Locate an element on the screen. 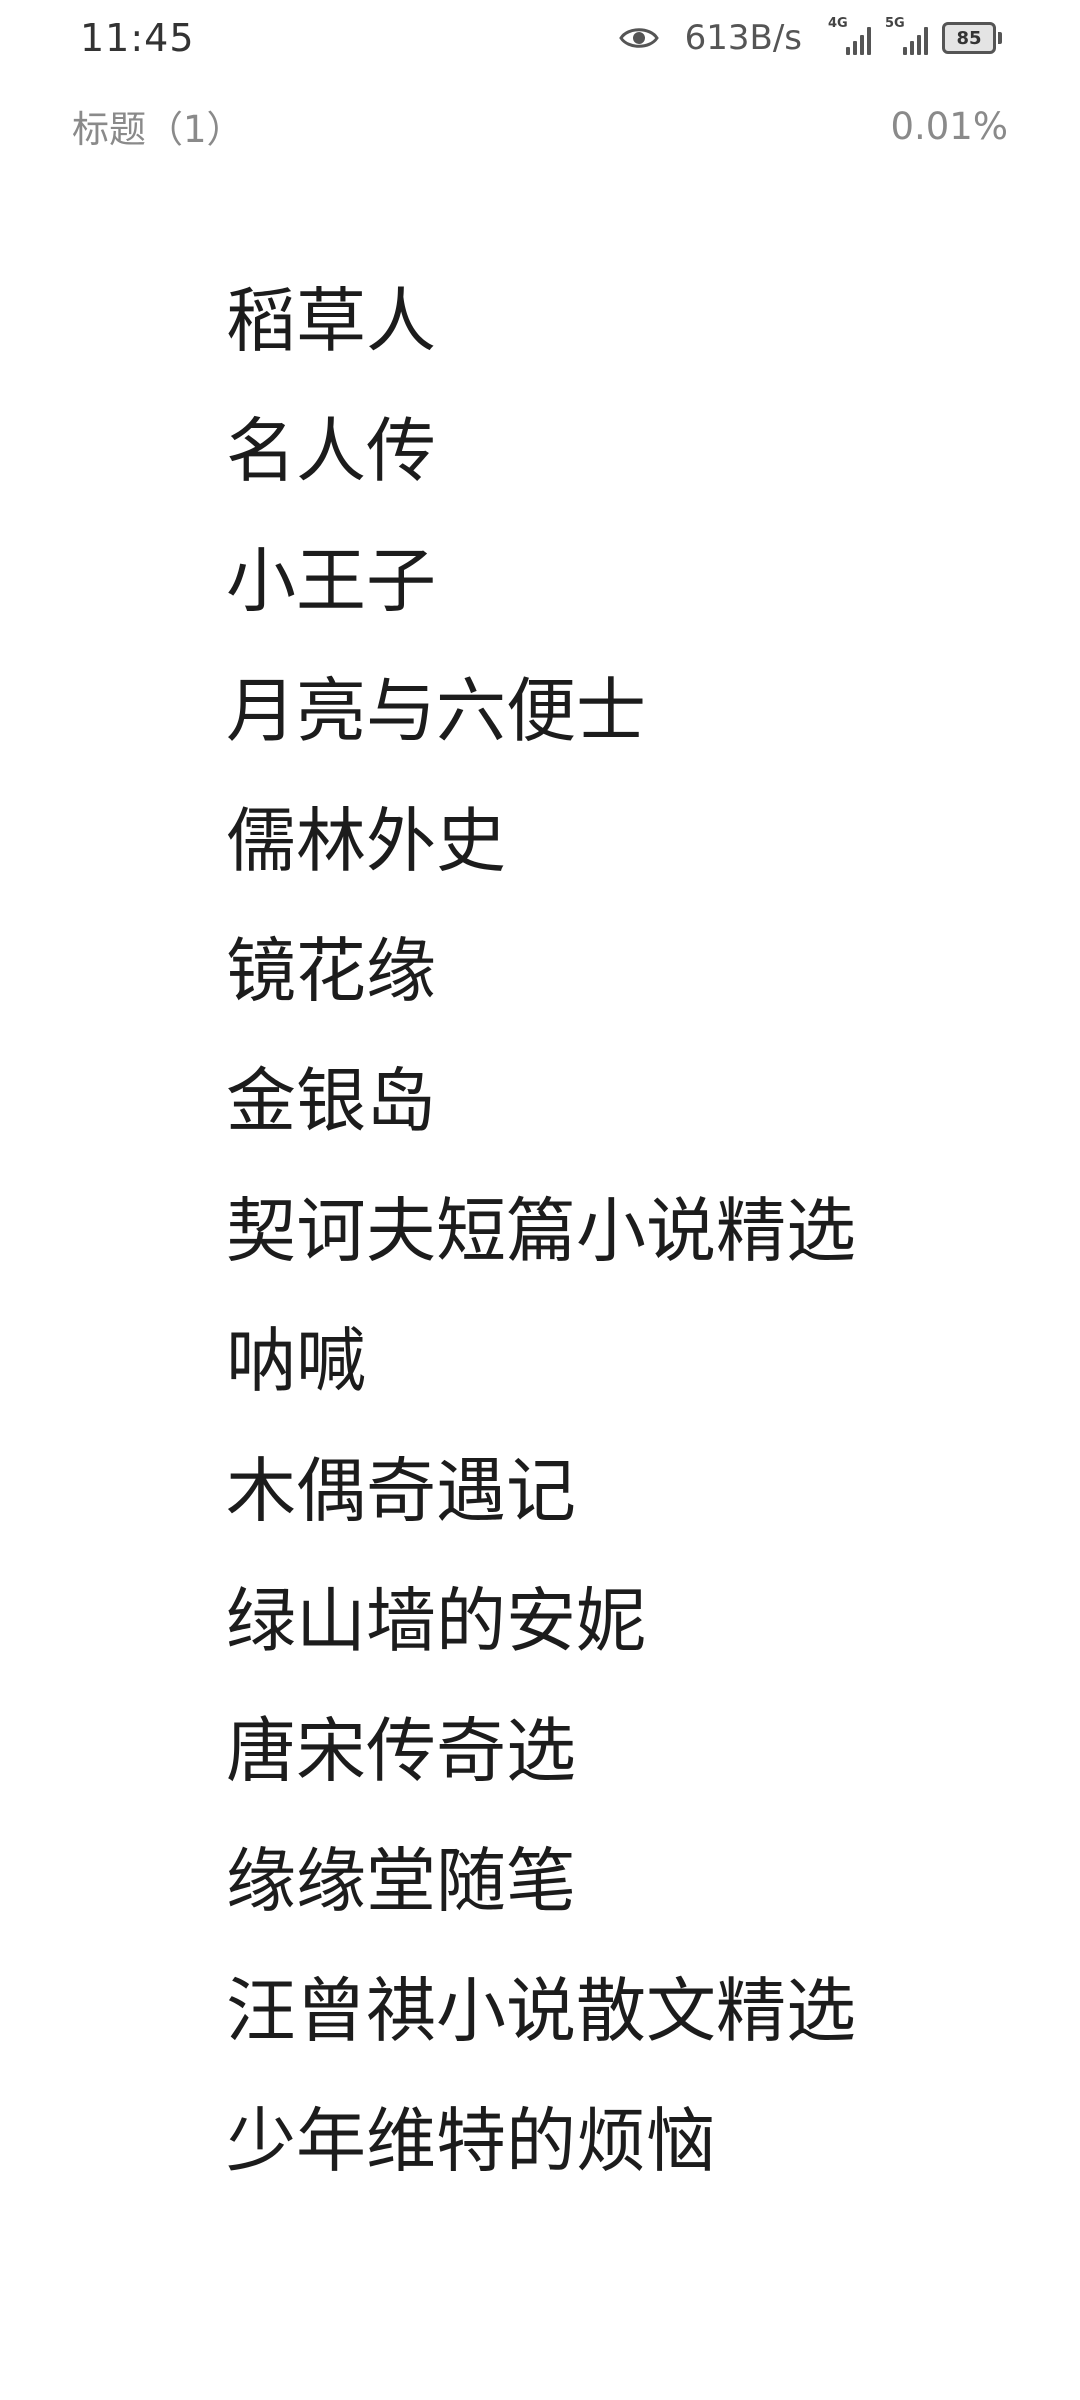 This screenshot has height=2400, width=1080. chapter-item: 月亮与六便士 is located at coordinates (541, 711).